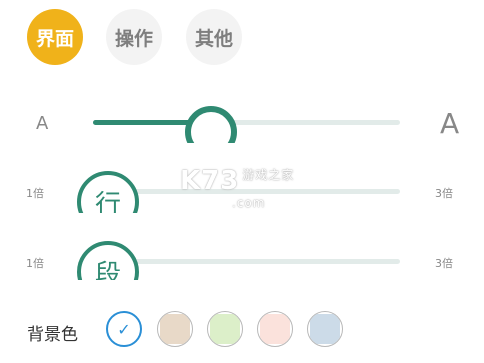 The height and width of the screenshot is (363, 484). I want to click on font-size-large-label: A, so click(450, 123).